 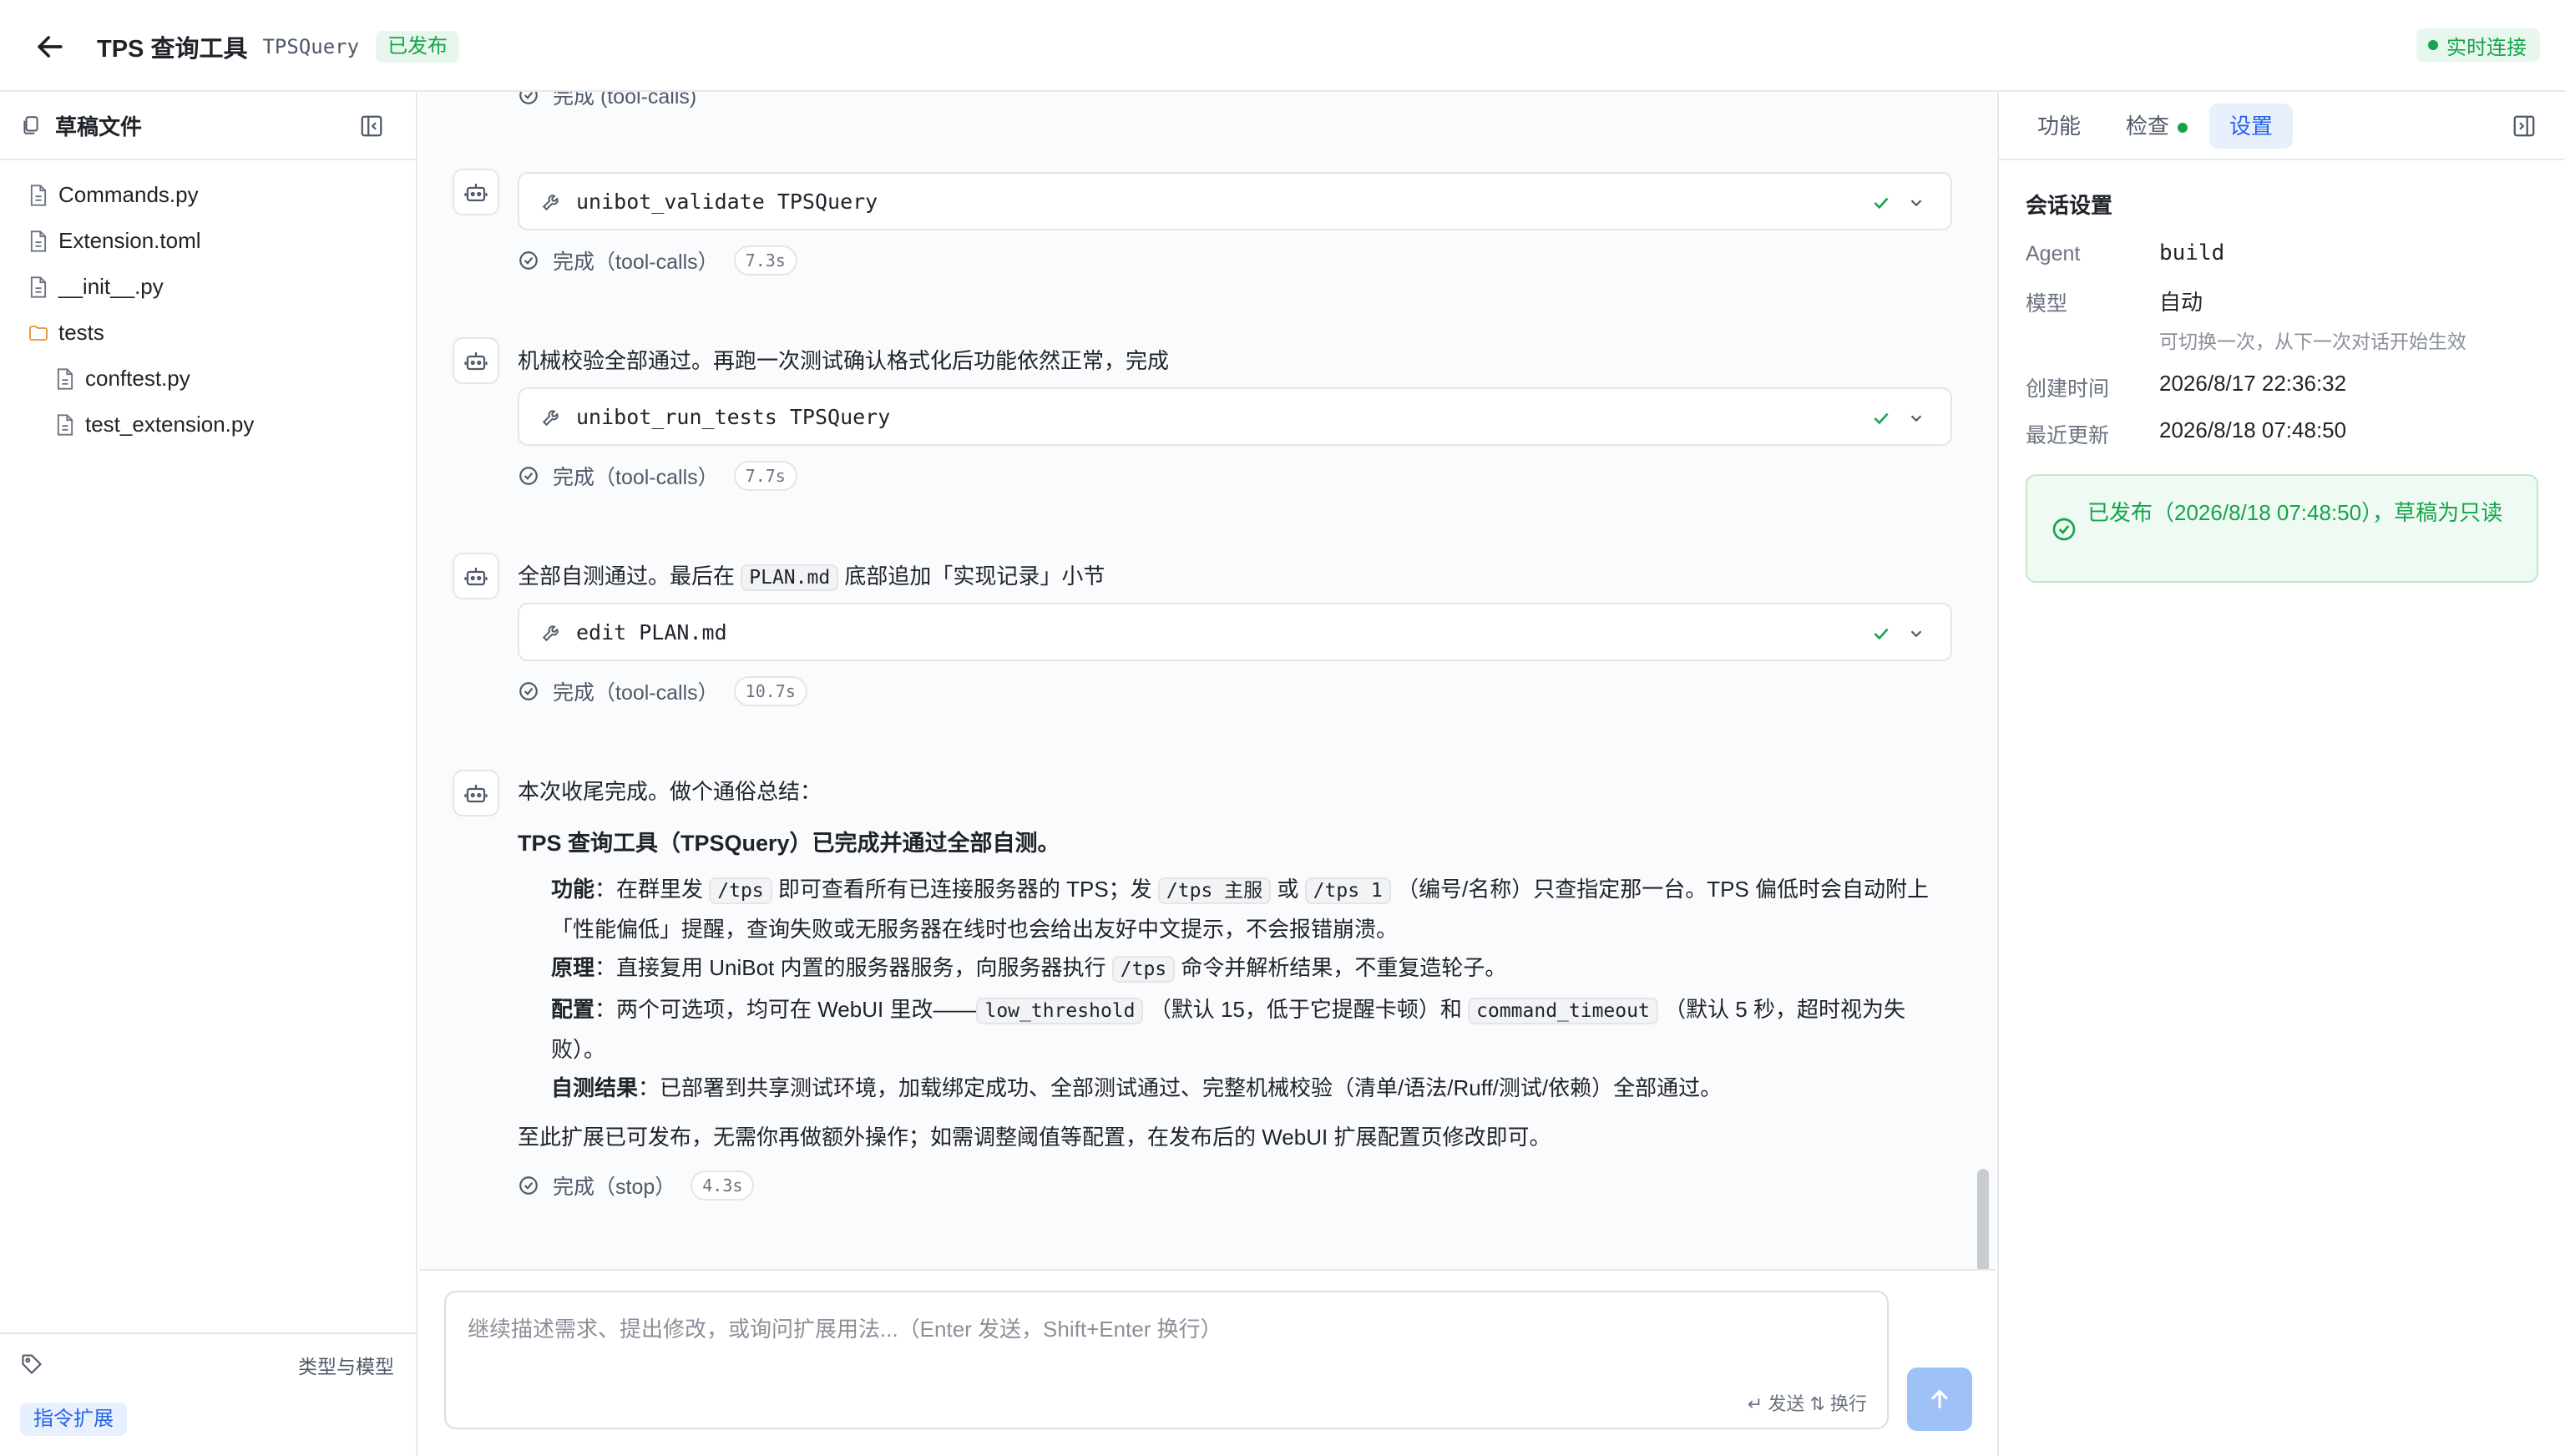 What do you see at coordinates (2192, 252) in the screenshot?
I see `agent-value: build` at bounding box center [2192, 252].